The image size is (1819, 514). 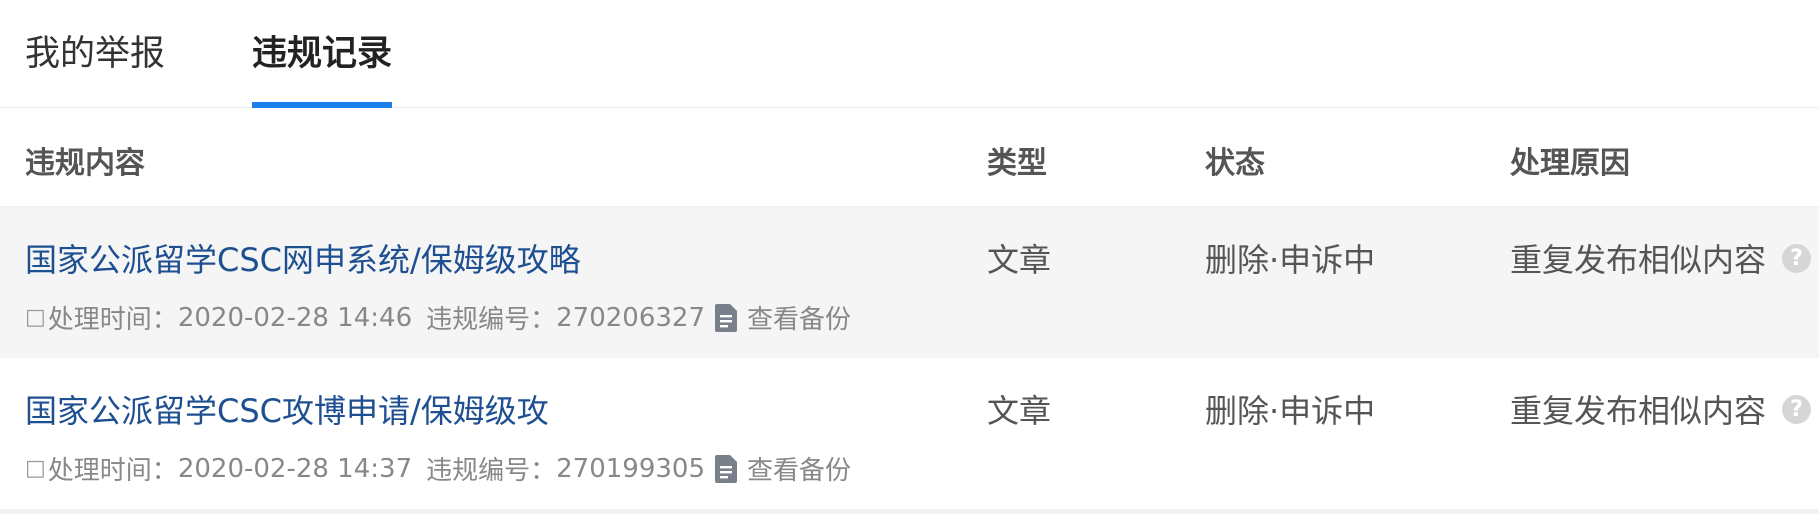 What do you see at coordinates (303, 258) in the screenshot?
I see `article-title-link: 国家公派留学CSC网申系统/保姆级攻略` at bounding box center [303, 258].